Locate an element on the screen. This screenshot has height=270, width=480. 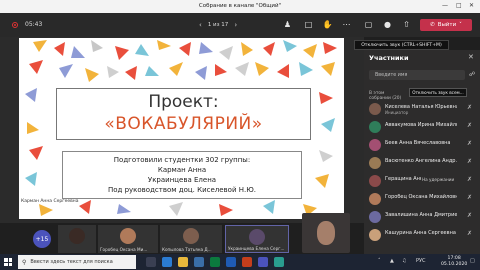
microphone-icon: ● is located at coordinates (387, 24).